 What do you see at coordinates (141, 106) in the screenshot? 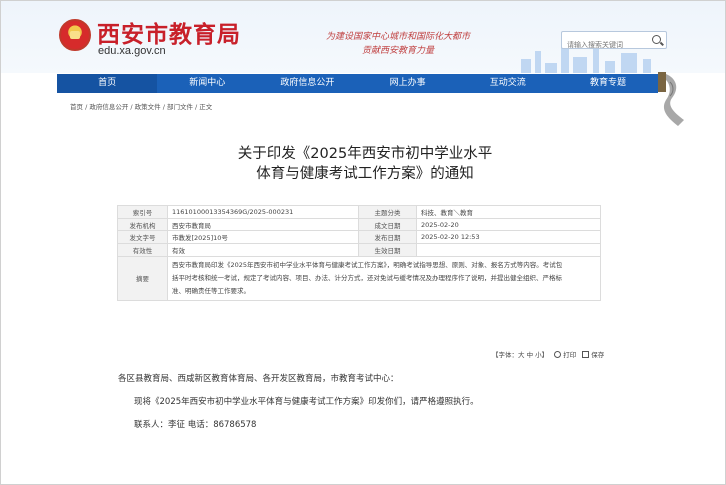
I see `breadcrumb: 首页 / 政府信息公开 / 政策文件 / 部门文件 / 正文` at bounding box center [141, 106].